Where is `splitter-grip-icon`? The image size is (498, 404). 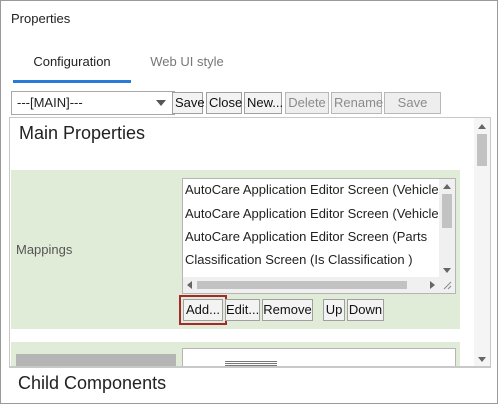
splitter-grip-icon is located at coordinates (251, 364).